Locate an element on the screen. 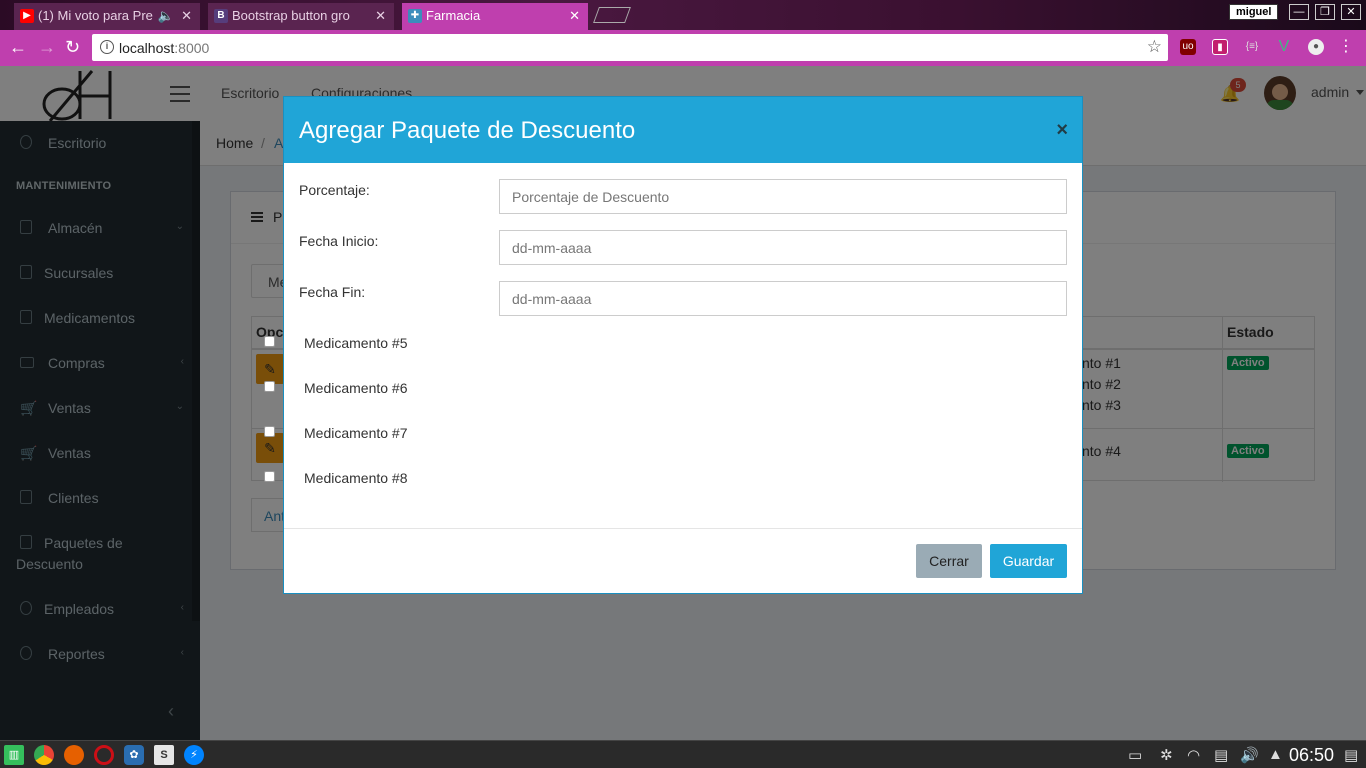 This screenshot has width=1366, height=768. minimize-icon: — is located at coordinates (1299, 12).